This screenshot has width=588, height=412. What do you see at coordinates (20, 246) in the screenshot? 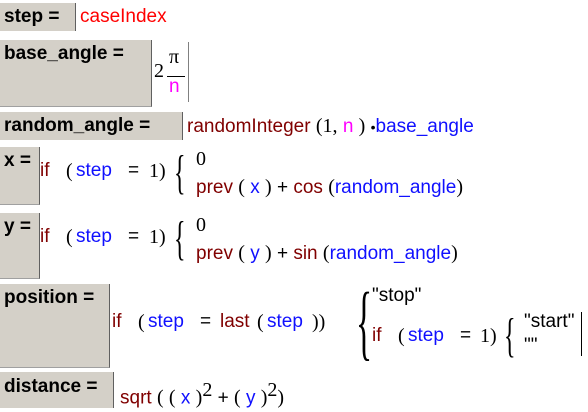
I see `y-label: y =` at bounding box center [20, 246].